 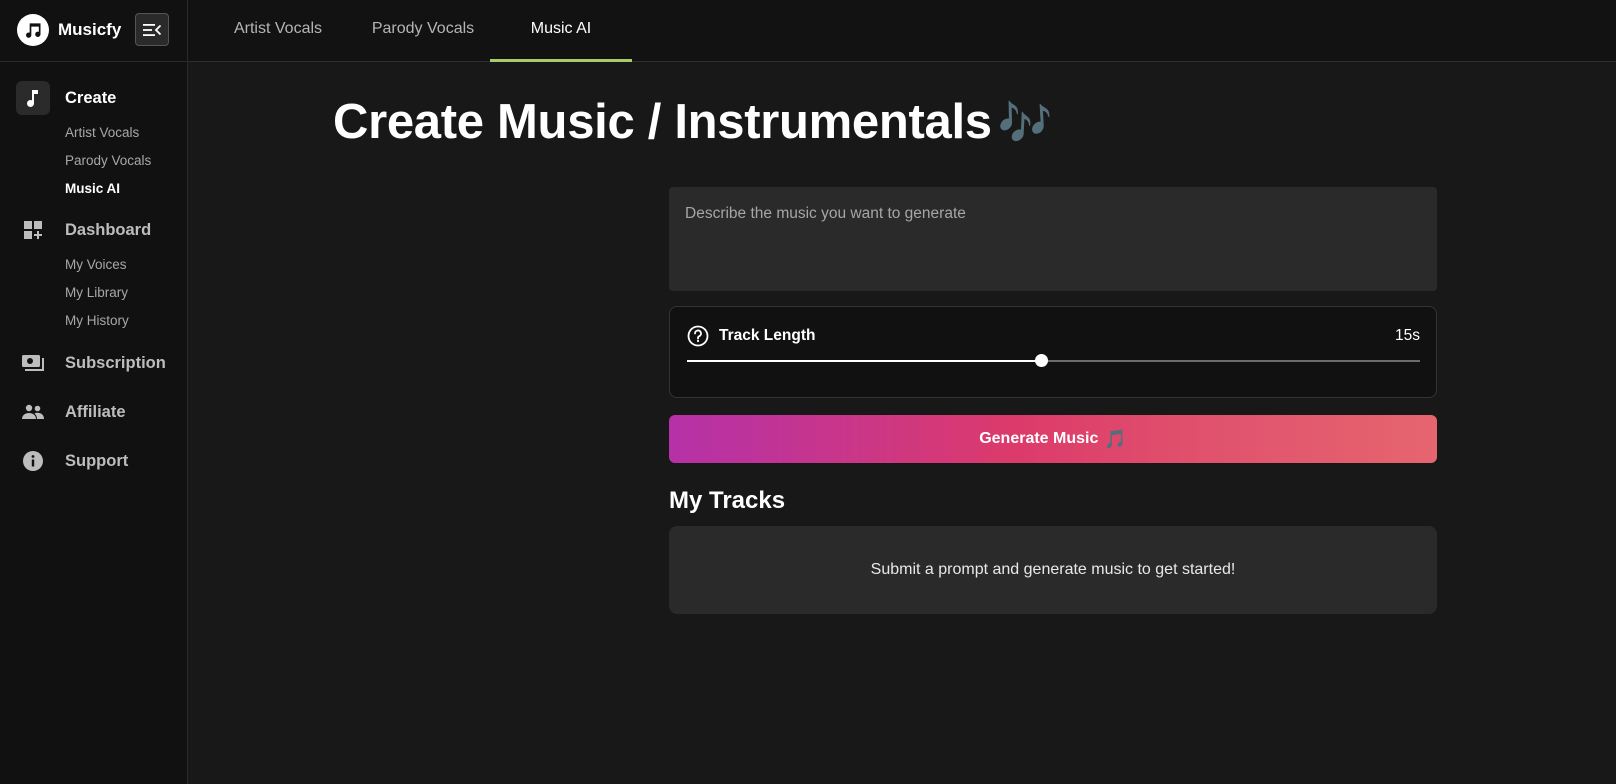 What do you see at coordinates (33, 412) in the screenshot?
I see `people-icon` at bounding box center [33, 412].